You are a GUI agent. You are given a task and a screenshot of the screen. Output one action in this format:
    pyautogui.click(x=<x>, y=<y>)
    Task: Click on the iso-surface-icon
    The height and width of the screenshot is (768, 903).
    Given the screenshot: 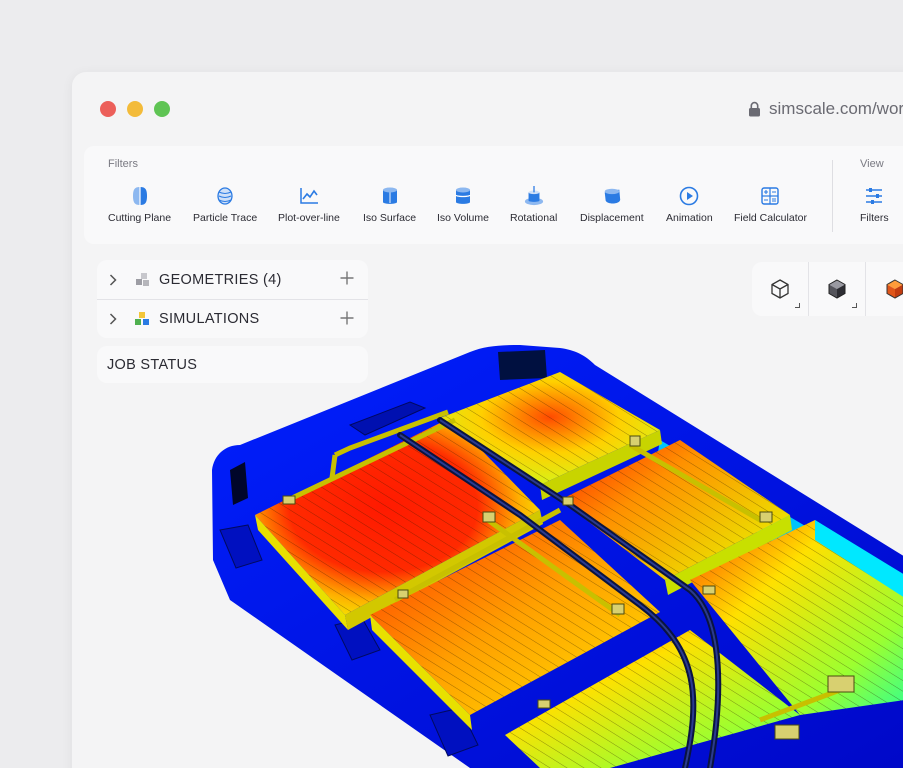 What is the action you would take?
    pyautogui.click(x=390, y=196)
    